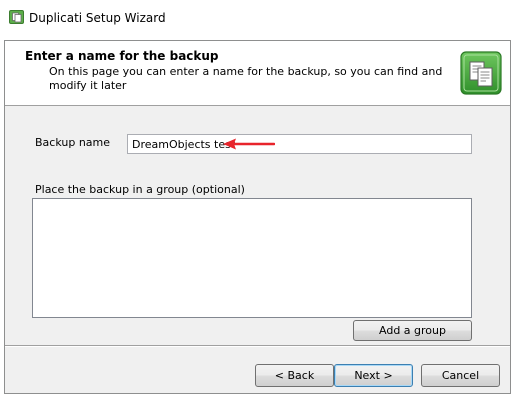 This screenshot has height=409, width=517. Describe the element at coordinates (481, 73) in the screenshot. I see `document-copy-icon` at that location.